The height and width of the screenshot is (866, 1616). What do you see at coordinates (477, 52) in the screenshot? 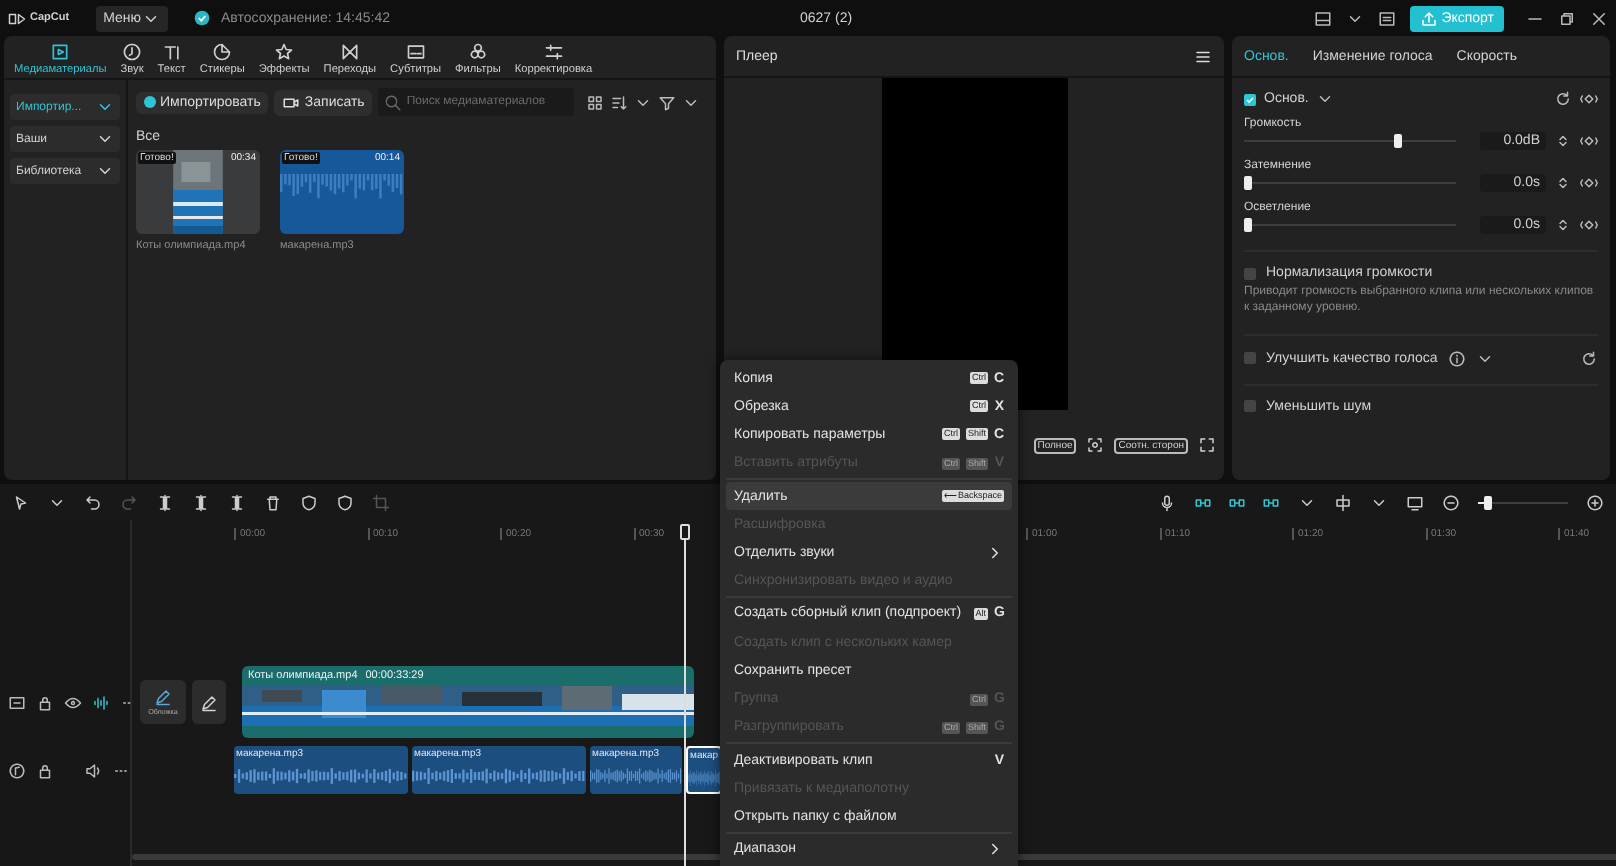
I see `circles-icon` at bounding box center [477, 52].